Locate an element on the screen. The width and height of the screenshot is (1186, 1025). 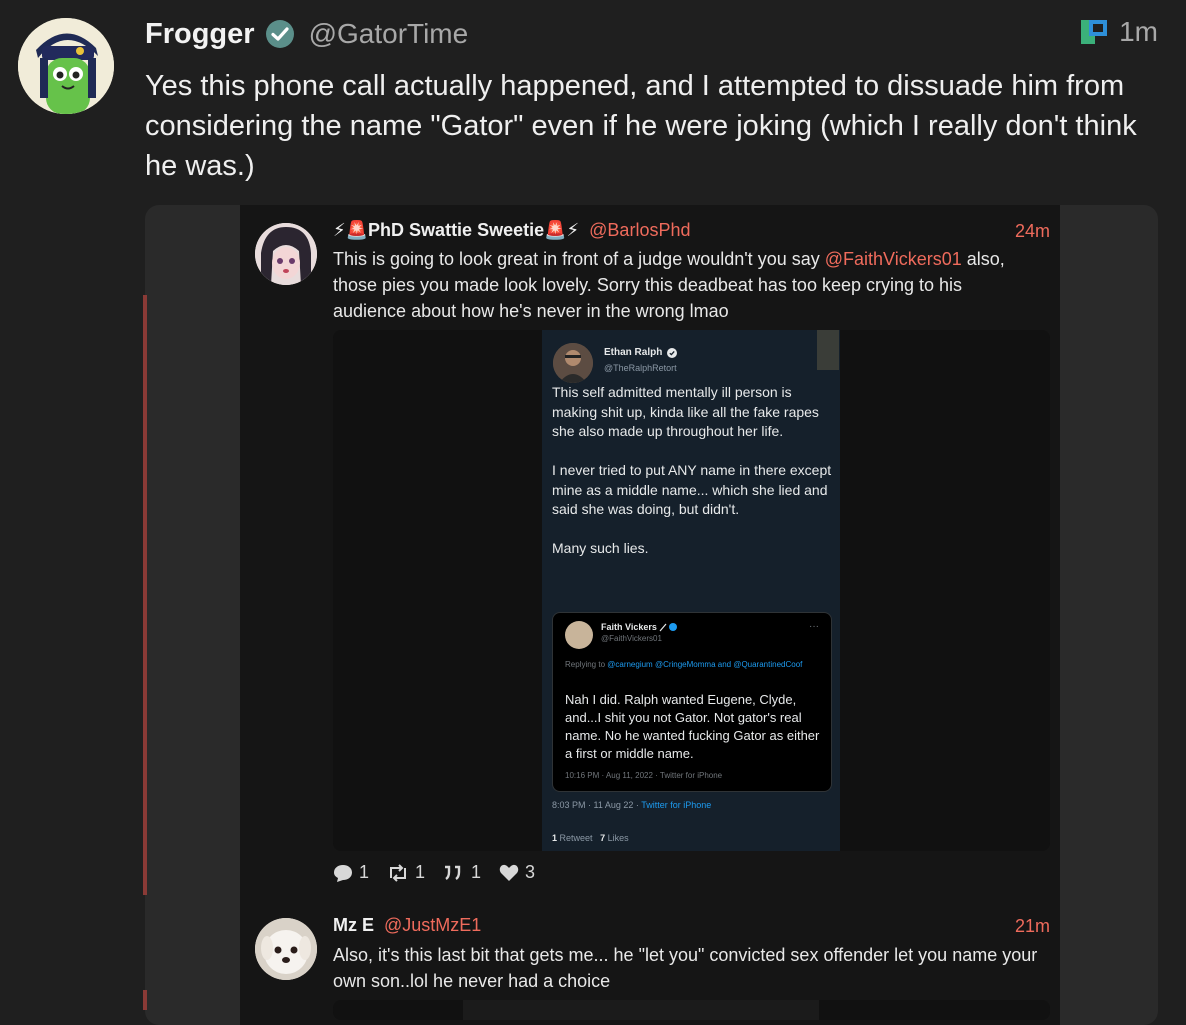
like-label: Likes is located at coordinates (618, 838).